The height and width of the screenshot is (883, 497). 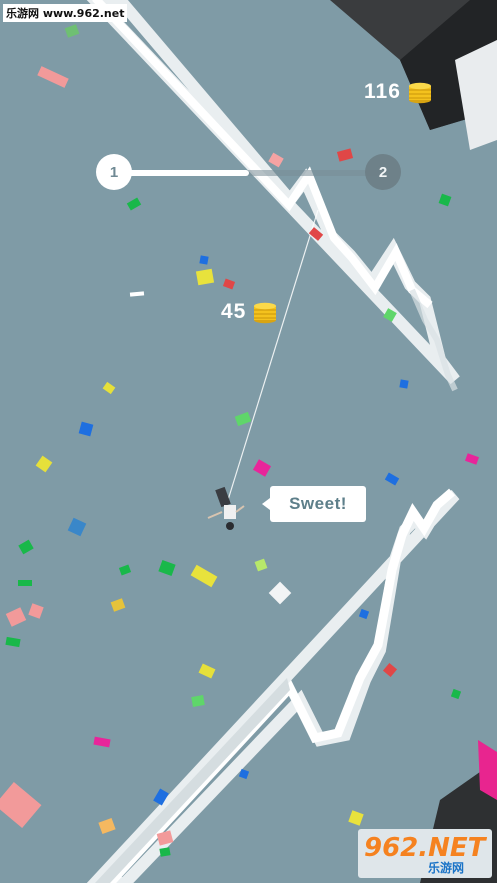 What do you see at coordinates (234, 311) in the screenshot?
I see `coin-reward-count: 45` at bounding box center [234, 311].